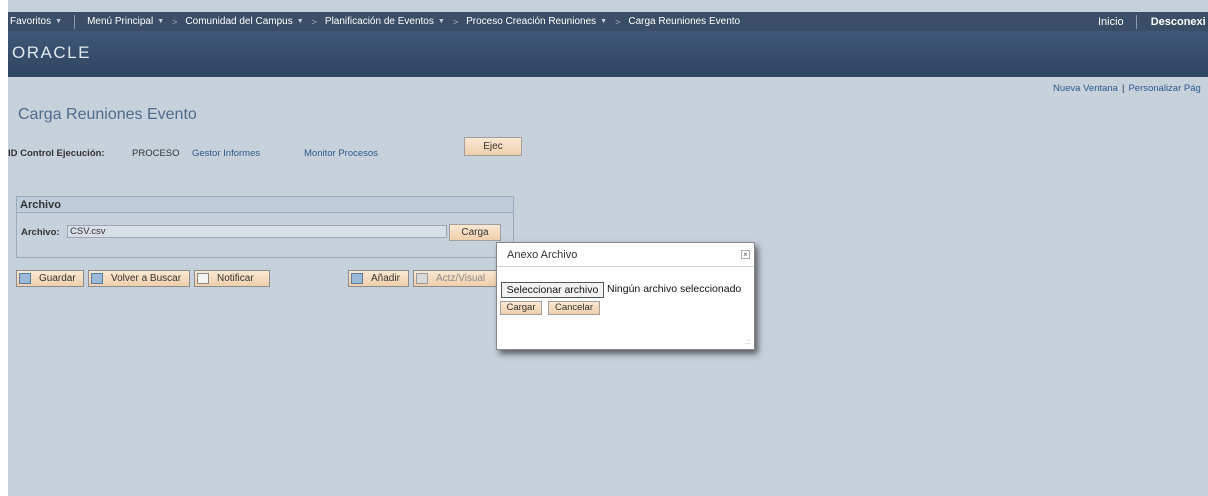 This screenshot has height=496, width=1208. What do you see at coordinates (531, 21) in the screenshot?
I see `nav-proceso-creacion-label: Proceso Creación Reuniones` at bounding box center [531, 21].